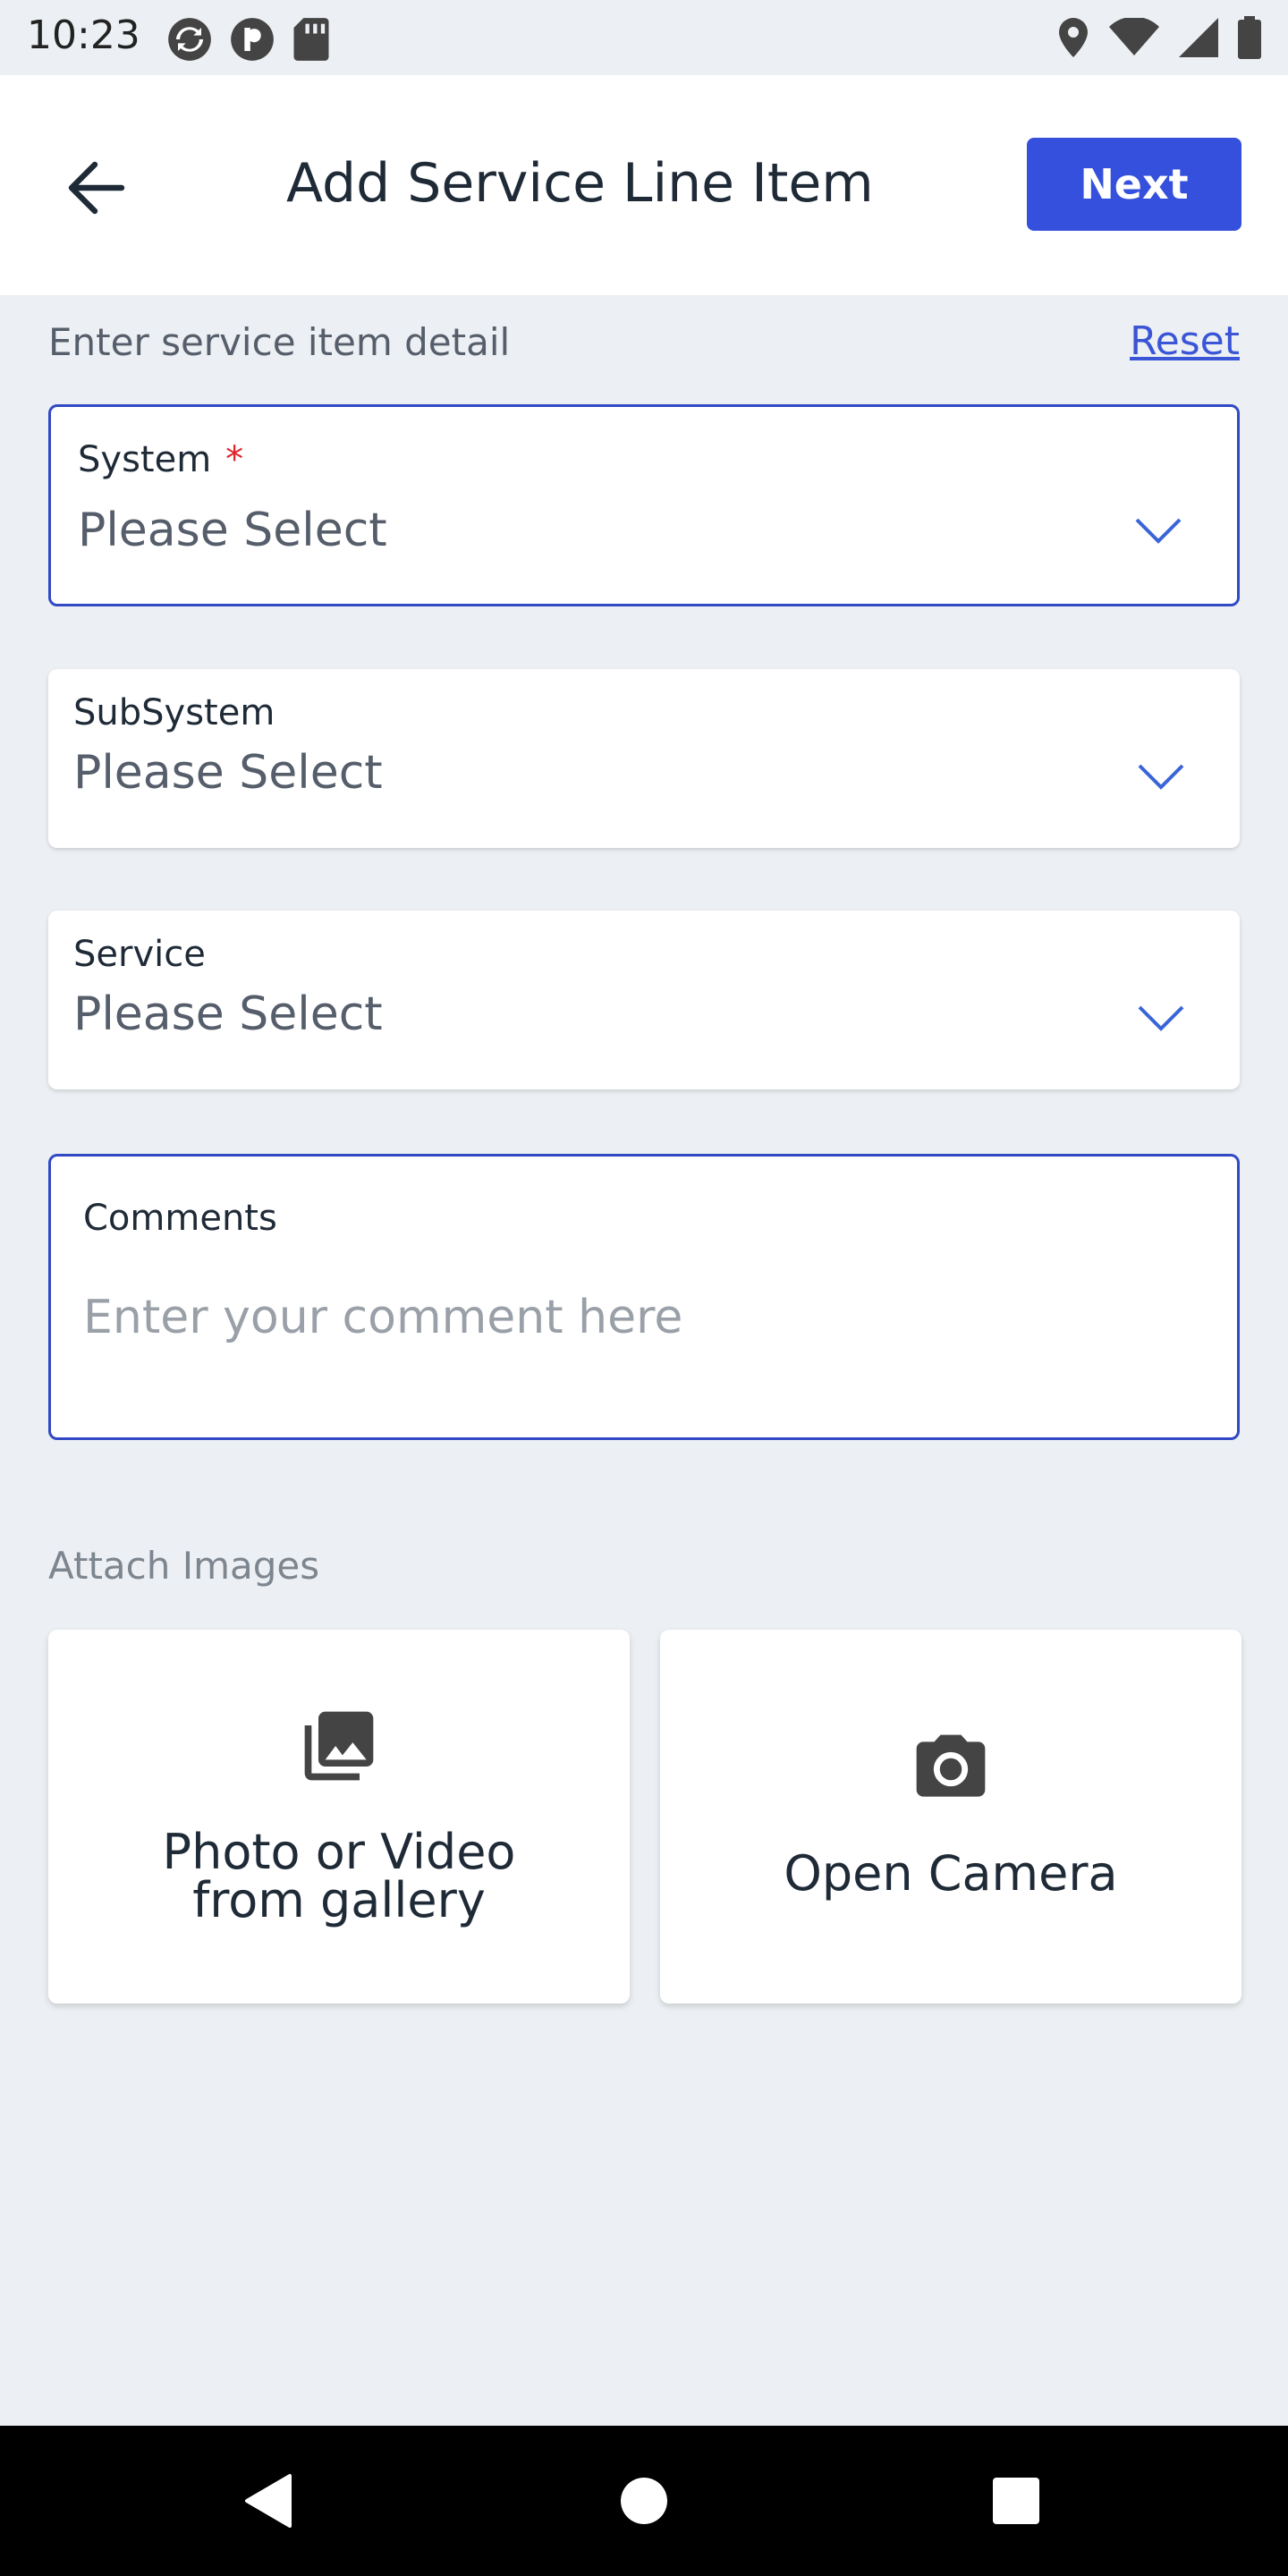  I want to click on service-value: Please Select, so click(228, 1014).